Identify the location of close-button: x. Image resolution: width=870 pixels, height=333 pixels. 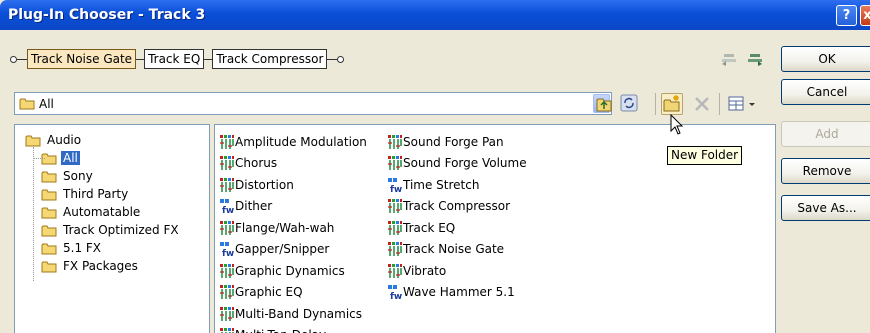
(865, 15).